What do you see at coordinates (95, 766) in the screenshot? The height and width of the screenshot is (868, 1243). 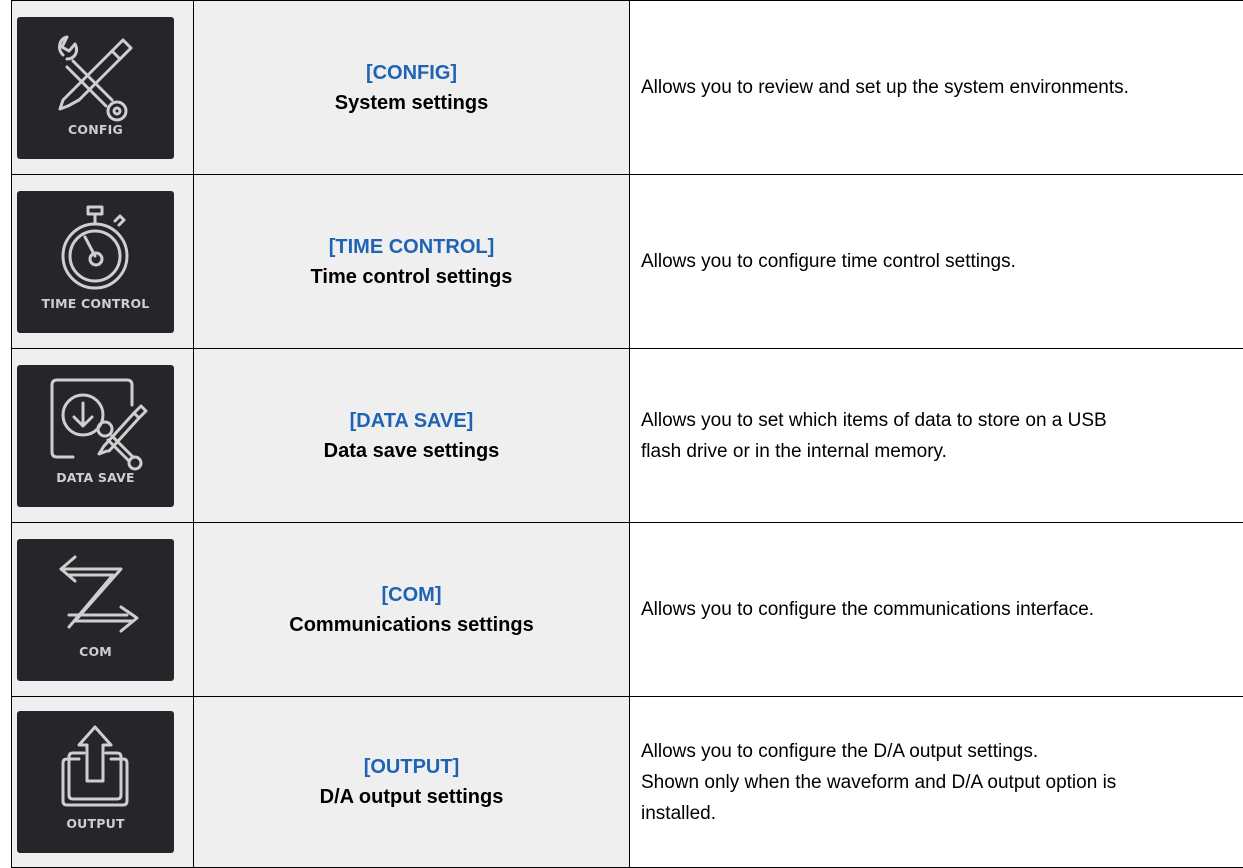 I see `output-icon` at bounding box center [95, 766].